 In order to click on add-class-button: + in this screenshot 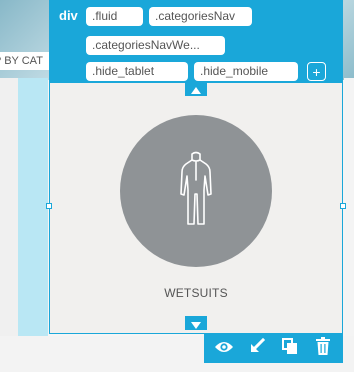, I will do `click(316, 71)`.